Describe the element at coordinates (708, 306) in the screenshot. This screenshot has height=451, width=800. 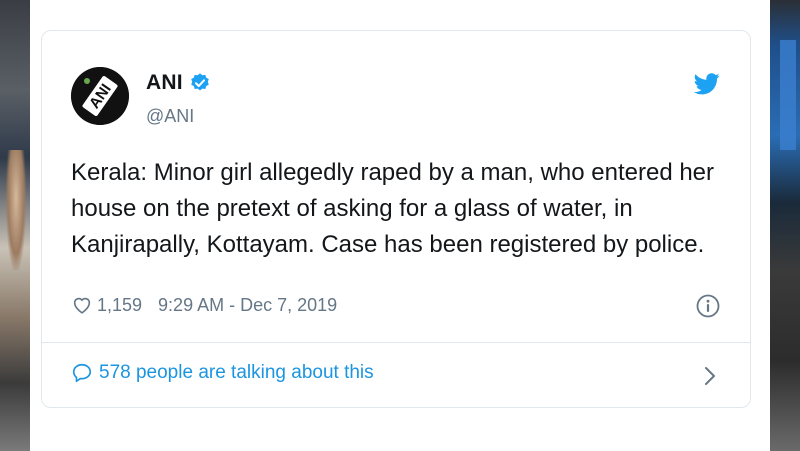
I see `info-icon` at that location.